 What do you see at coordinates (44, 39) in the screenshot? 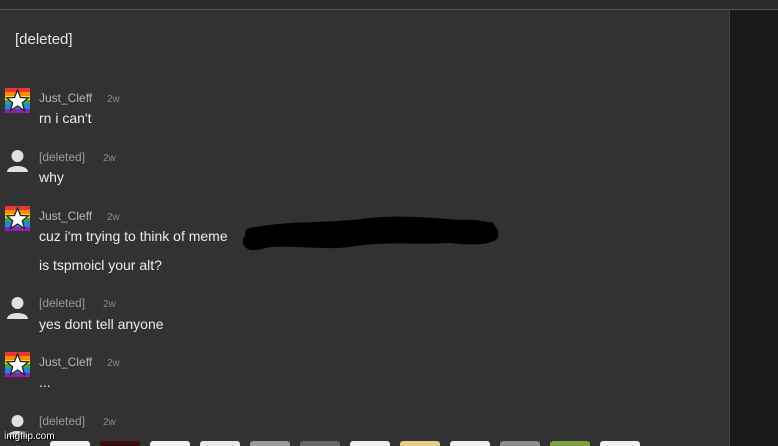
I see `parent-comment-author: [deleted]` at bounding box center [44, 39].